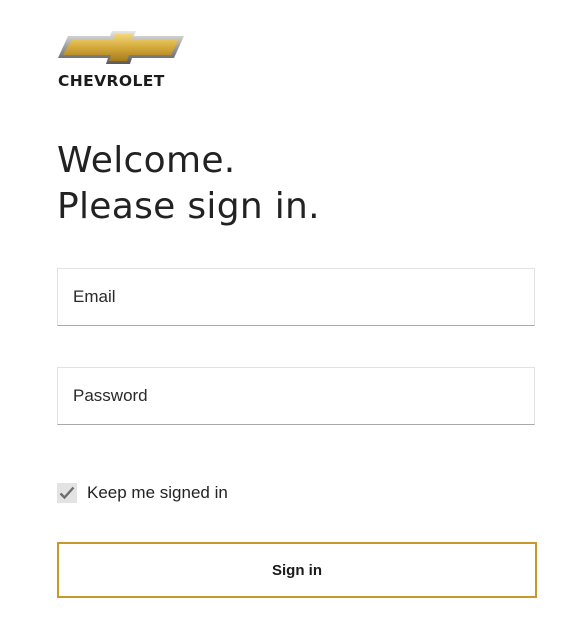 The height and width of the screenshot is (626, 585). I want to click on password-field, so click(296, 396).